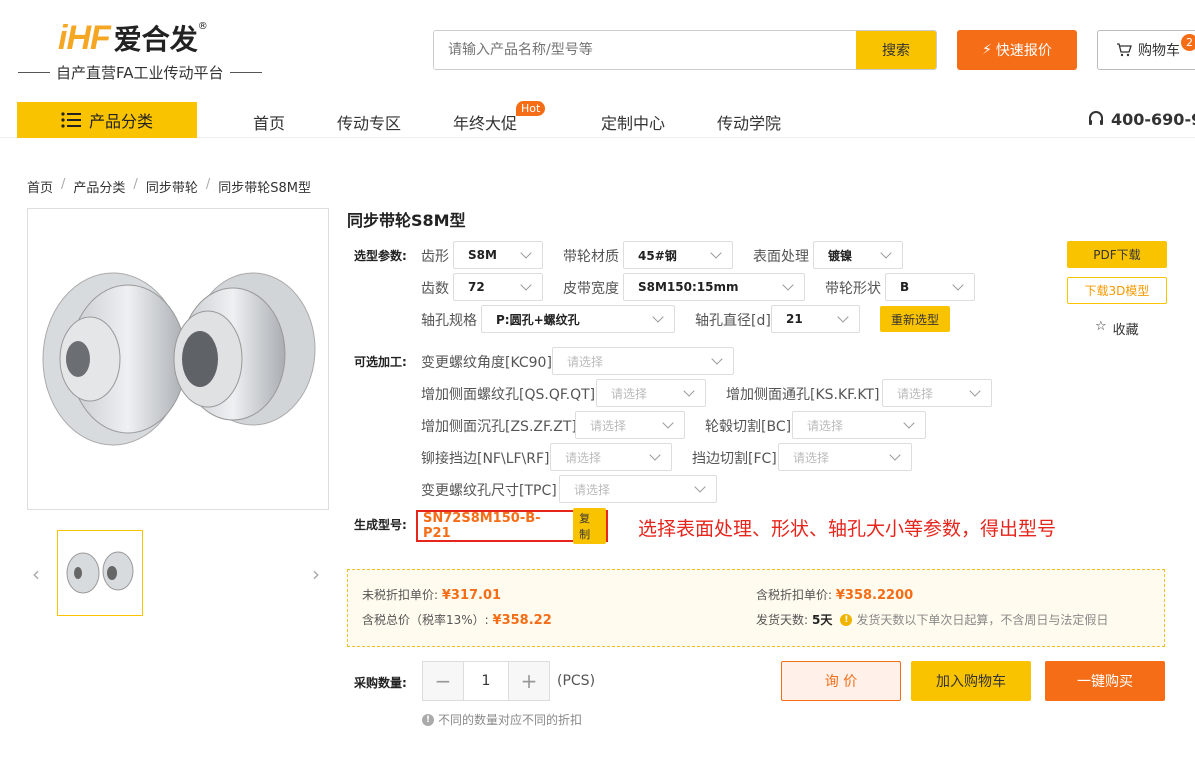  Describe the element at coordinates (99, 186) in the screenshot. I see `breadcrumb-category: 产品分类` at that location.